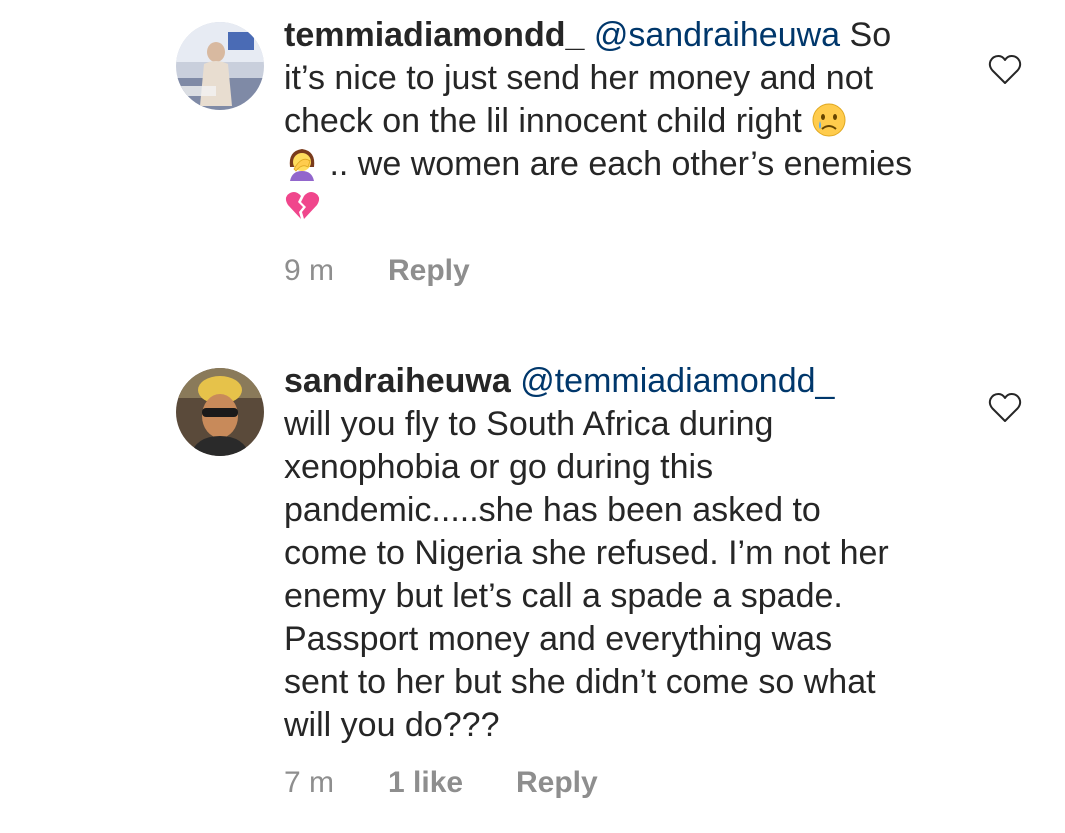 This screenshot has width=1065, height=833. What do you see at coordinates (579, 78) in the screenshot?
I see `comment-text-line: it’s nice to just send her money and not` at bounding box center [579, 78].